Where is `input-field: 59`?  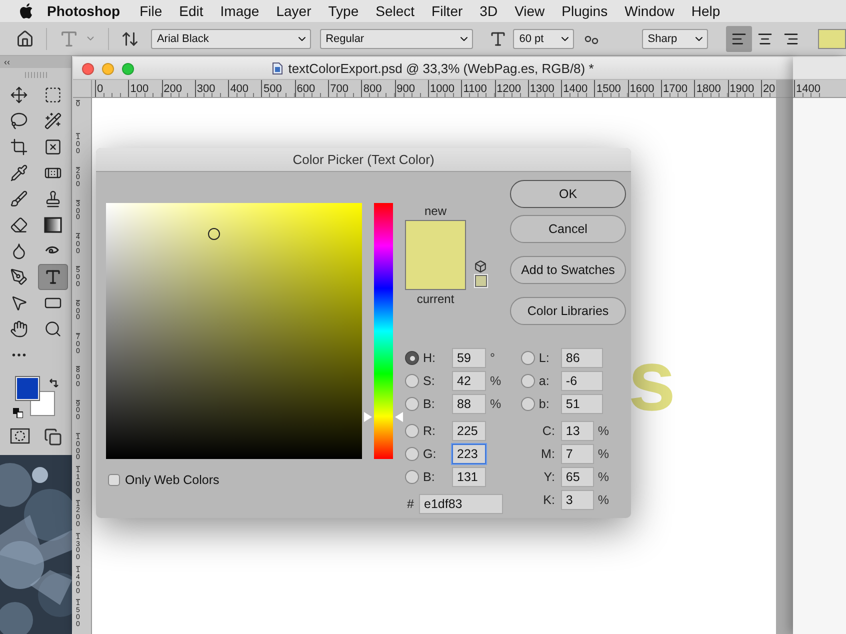 input-field: 59 is located at coordinates (469, 358).